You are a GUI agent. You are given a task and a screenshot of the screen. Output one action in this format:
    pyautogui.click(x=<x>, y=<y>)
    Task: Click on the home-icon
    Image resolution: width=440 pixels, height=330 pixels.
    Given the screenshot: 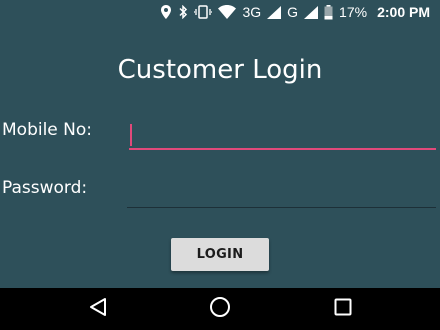 What is the action you would take?
    pyautogui.click(x=220, y=309)
    